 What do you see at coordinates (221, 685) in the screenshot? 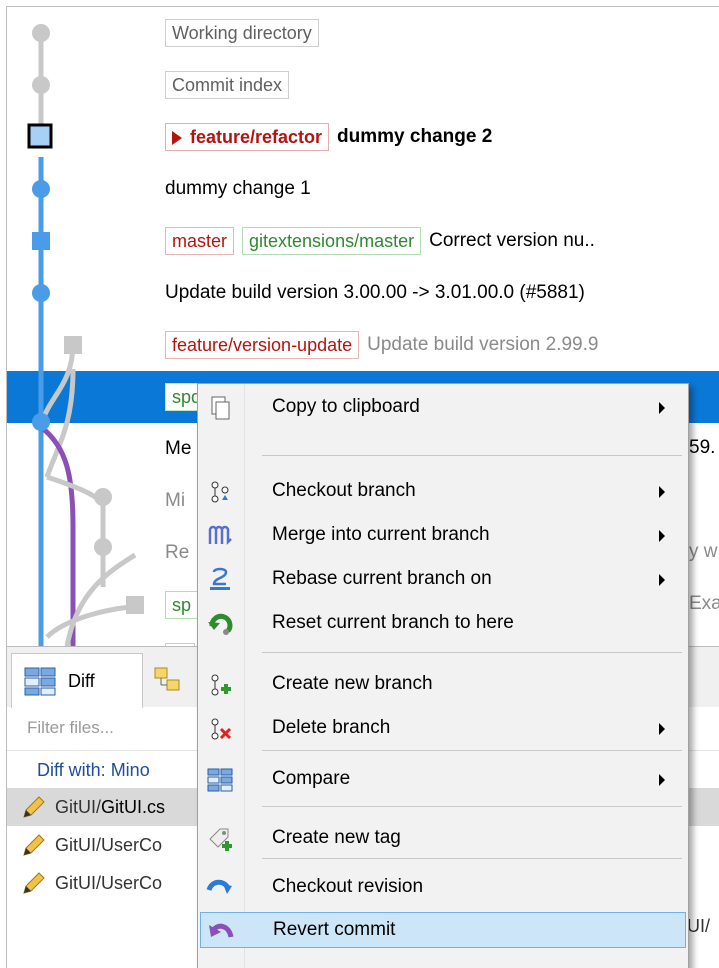
I see `create-branch-icon` at bounding box center [221, 685].